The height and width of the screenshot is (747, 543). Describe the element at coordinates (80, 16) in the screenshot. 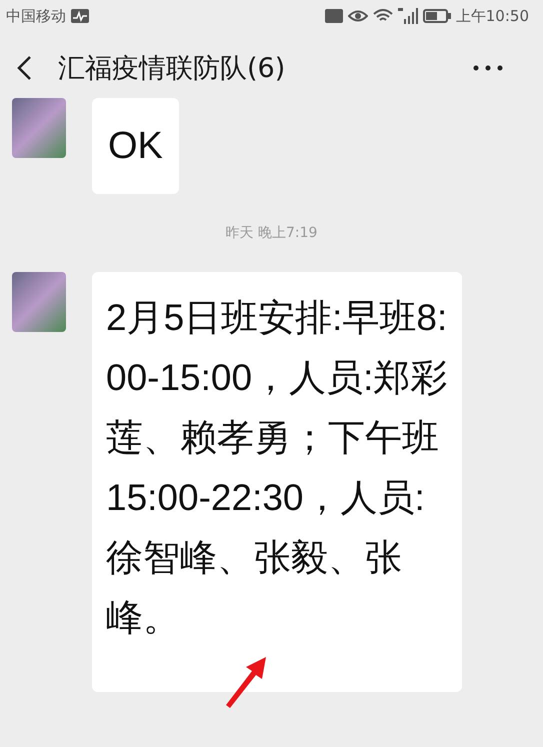

I see `activity-icon` at that location.